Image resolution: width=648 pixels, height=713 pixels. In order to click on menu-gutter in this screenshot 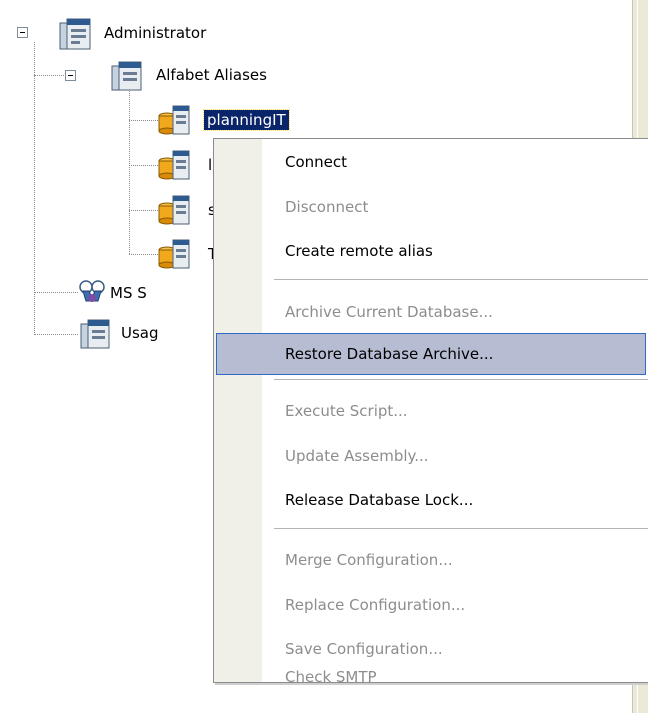, I will do `click(238, 410)`.